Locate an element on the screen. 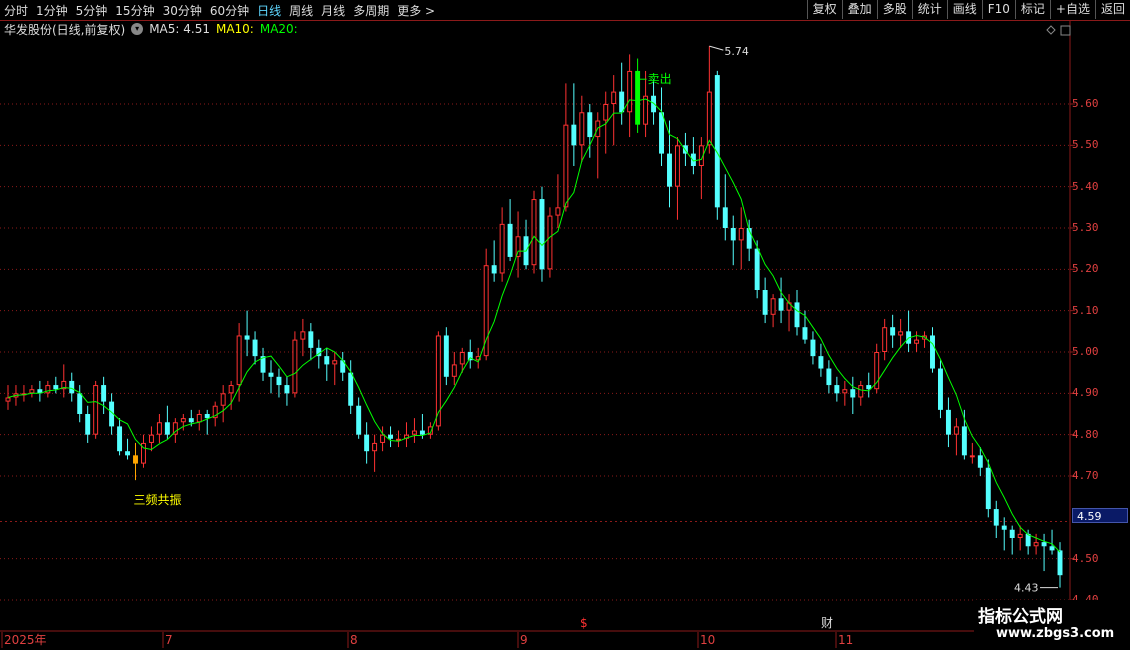 The height and width of the screenshot is (650, 1130). period-tab: 5分钟 is located at coordinates (92, 10).